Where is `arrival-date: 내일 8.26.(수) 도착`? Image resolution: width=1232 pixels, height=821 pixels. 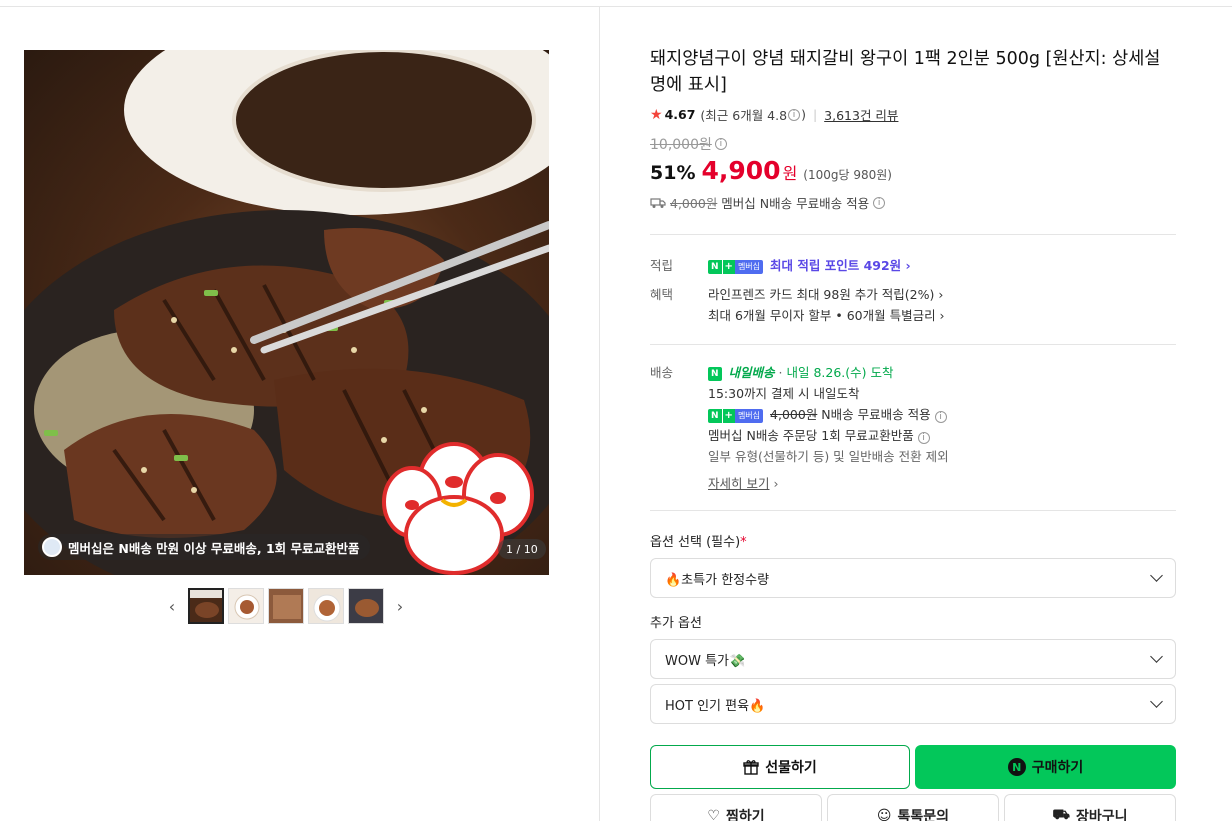 arrival-date: 내일 8.26.(수) 도착 is located at coordinates (840, 372).